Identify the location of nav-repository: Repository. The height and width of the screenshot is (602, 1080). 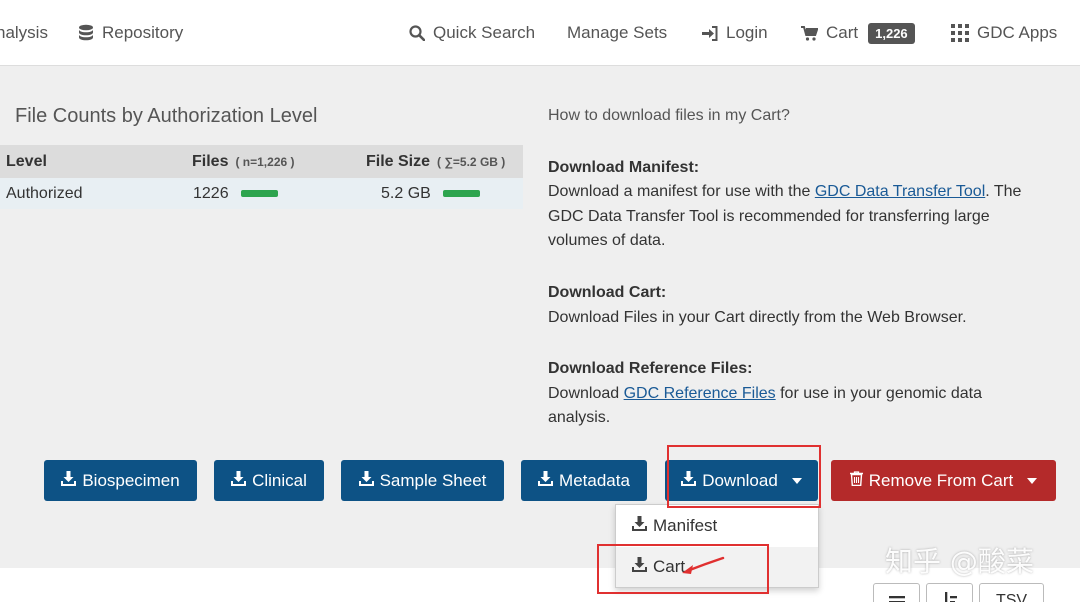
(130, 33).